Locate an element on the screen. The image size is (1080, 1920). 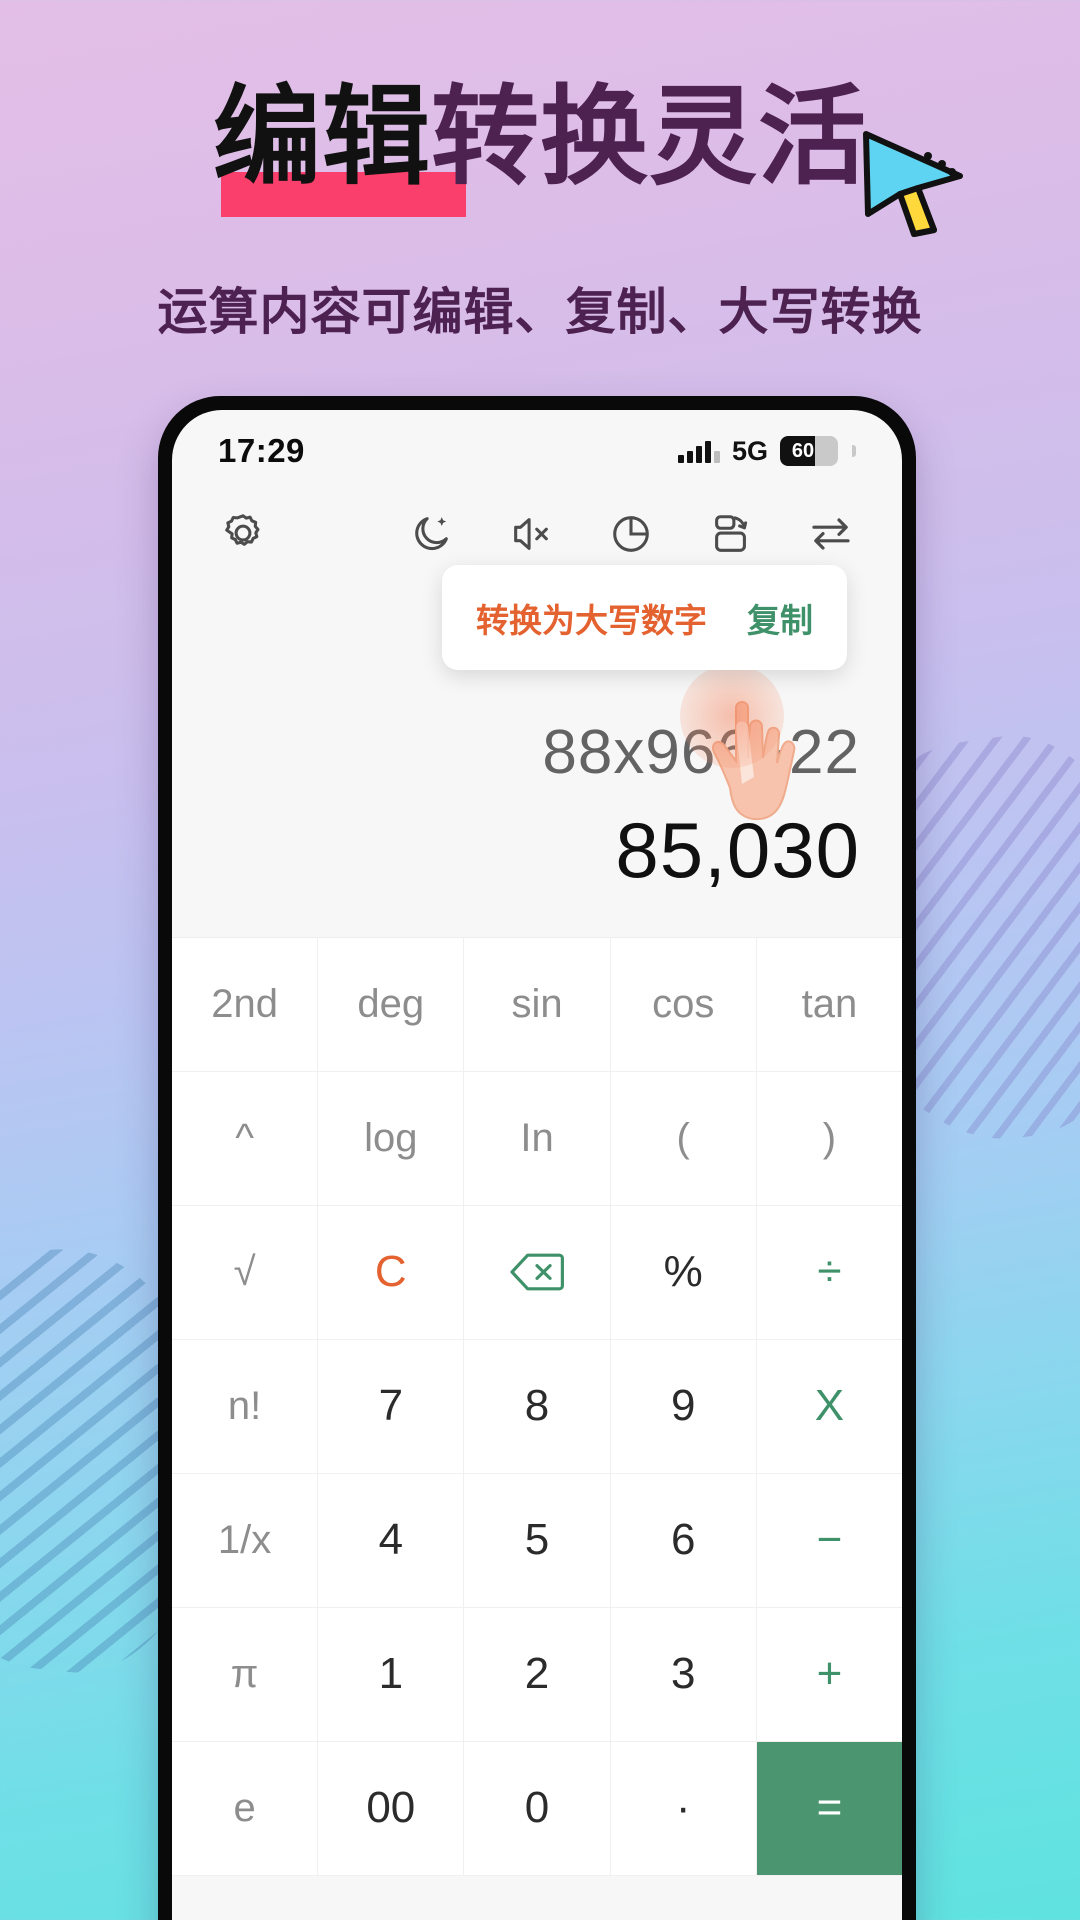
keypad-key-e: e is located at coordinates (245, 1808).